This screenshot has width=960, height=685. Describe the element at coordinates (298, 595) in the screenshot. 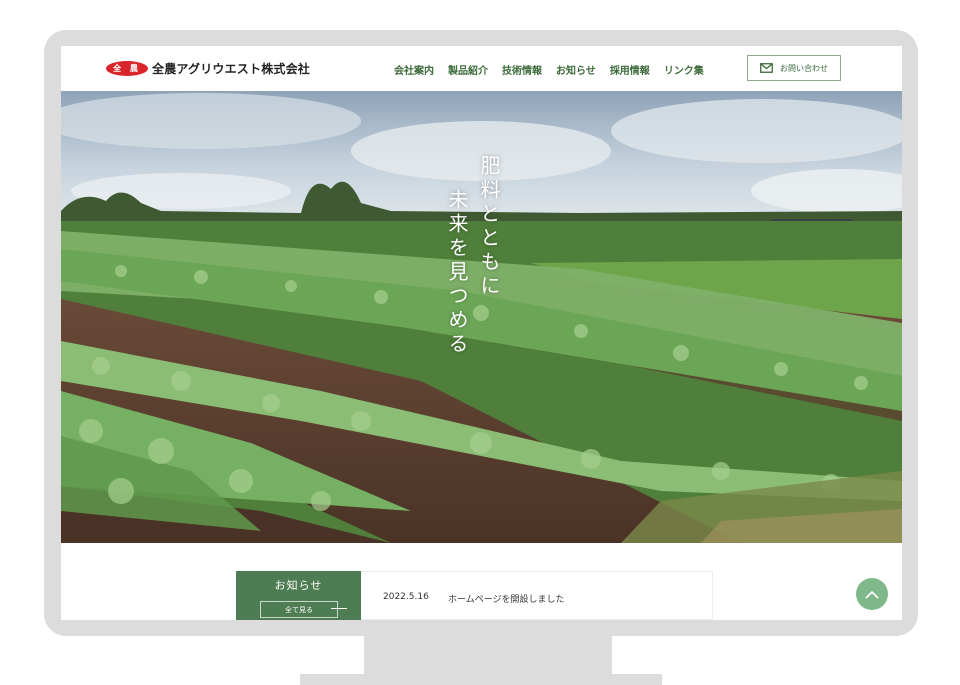

I see `news-label-box: お知らせ 全て見る` at that location.